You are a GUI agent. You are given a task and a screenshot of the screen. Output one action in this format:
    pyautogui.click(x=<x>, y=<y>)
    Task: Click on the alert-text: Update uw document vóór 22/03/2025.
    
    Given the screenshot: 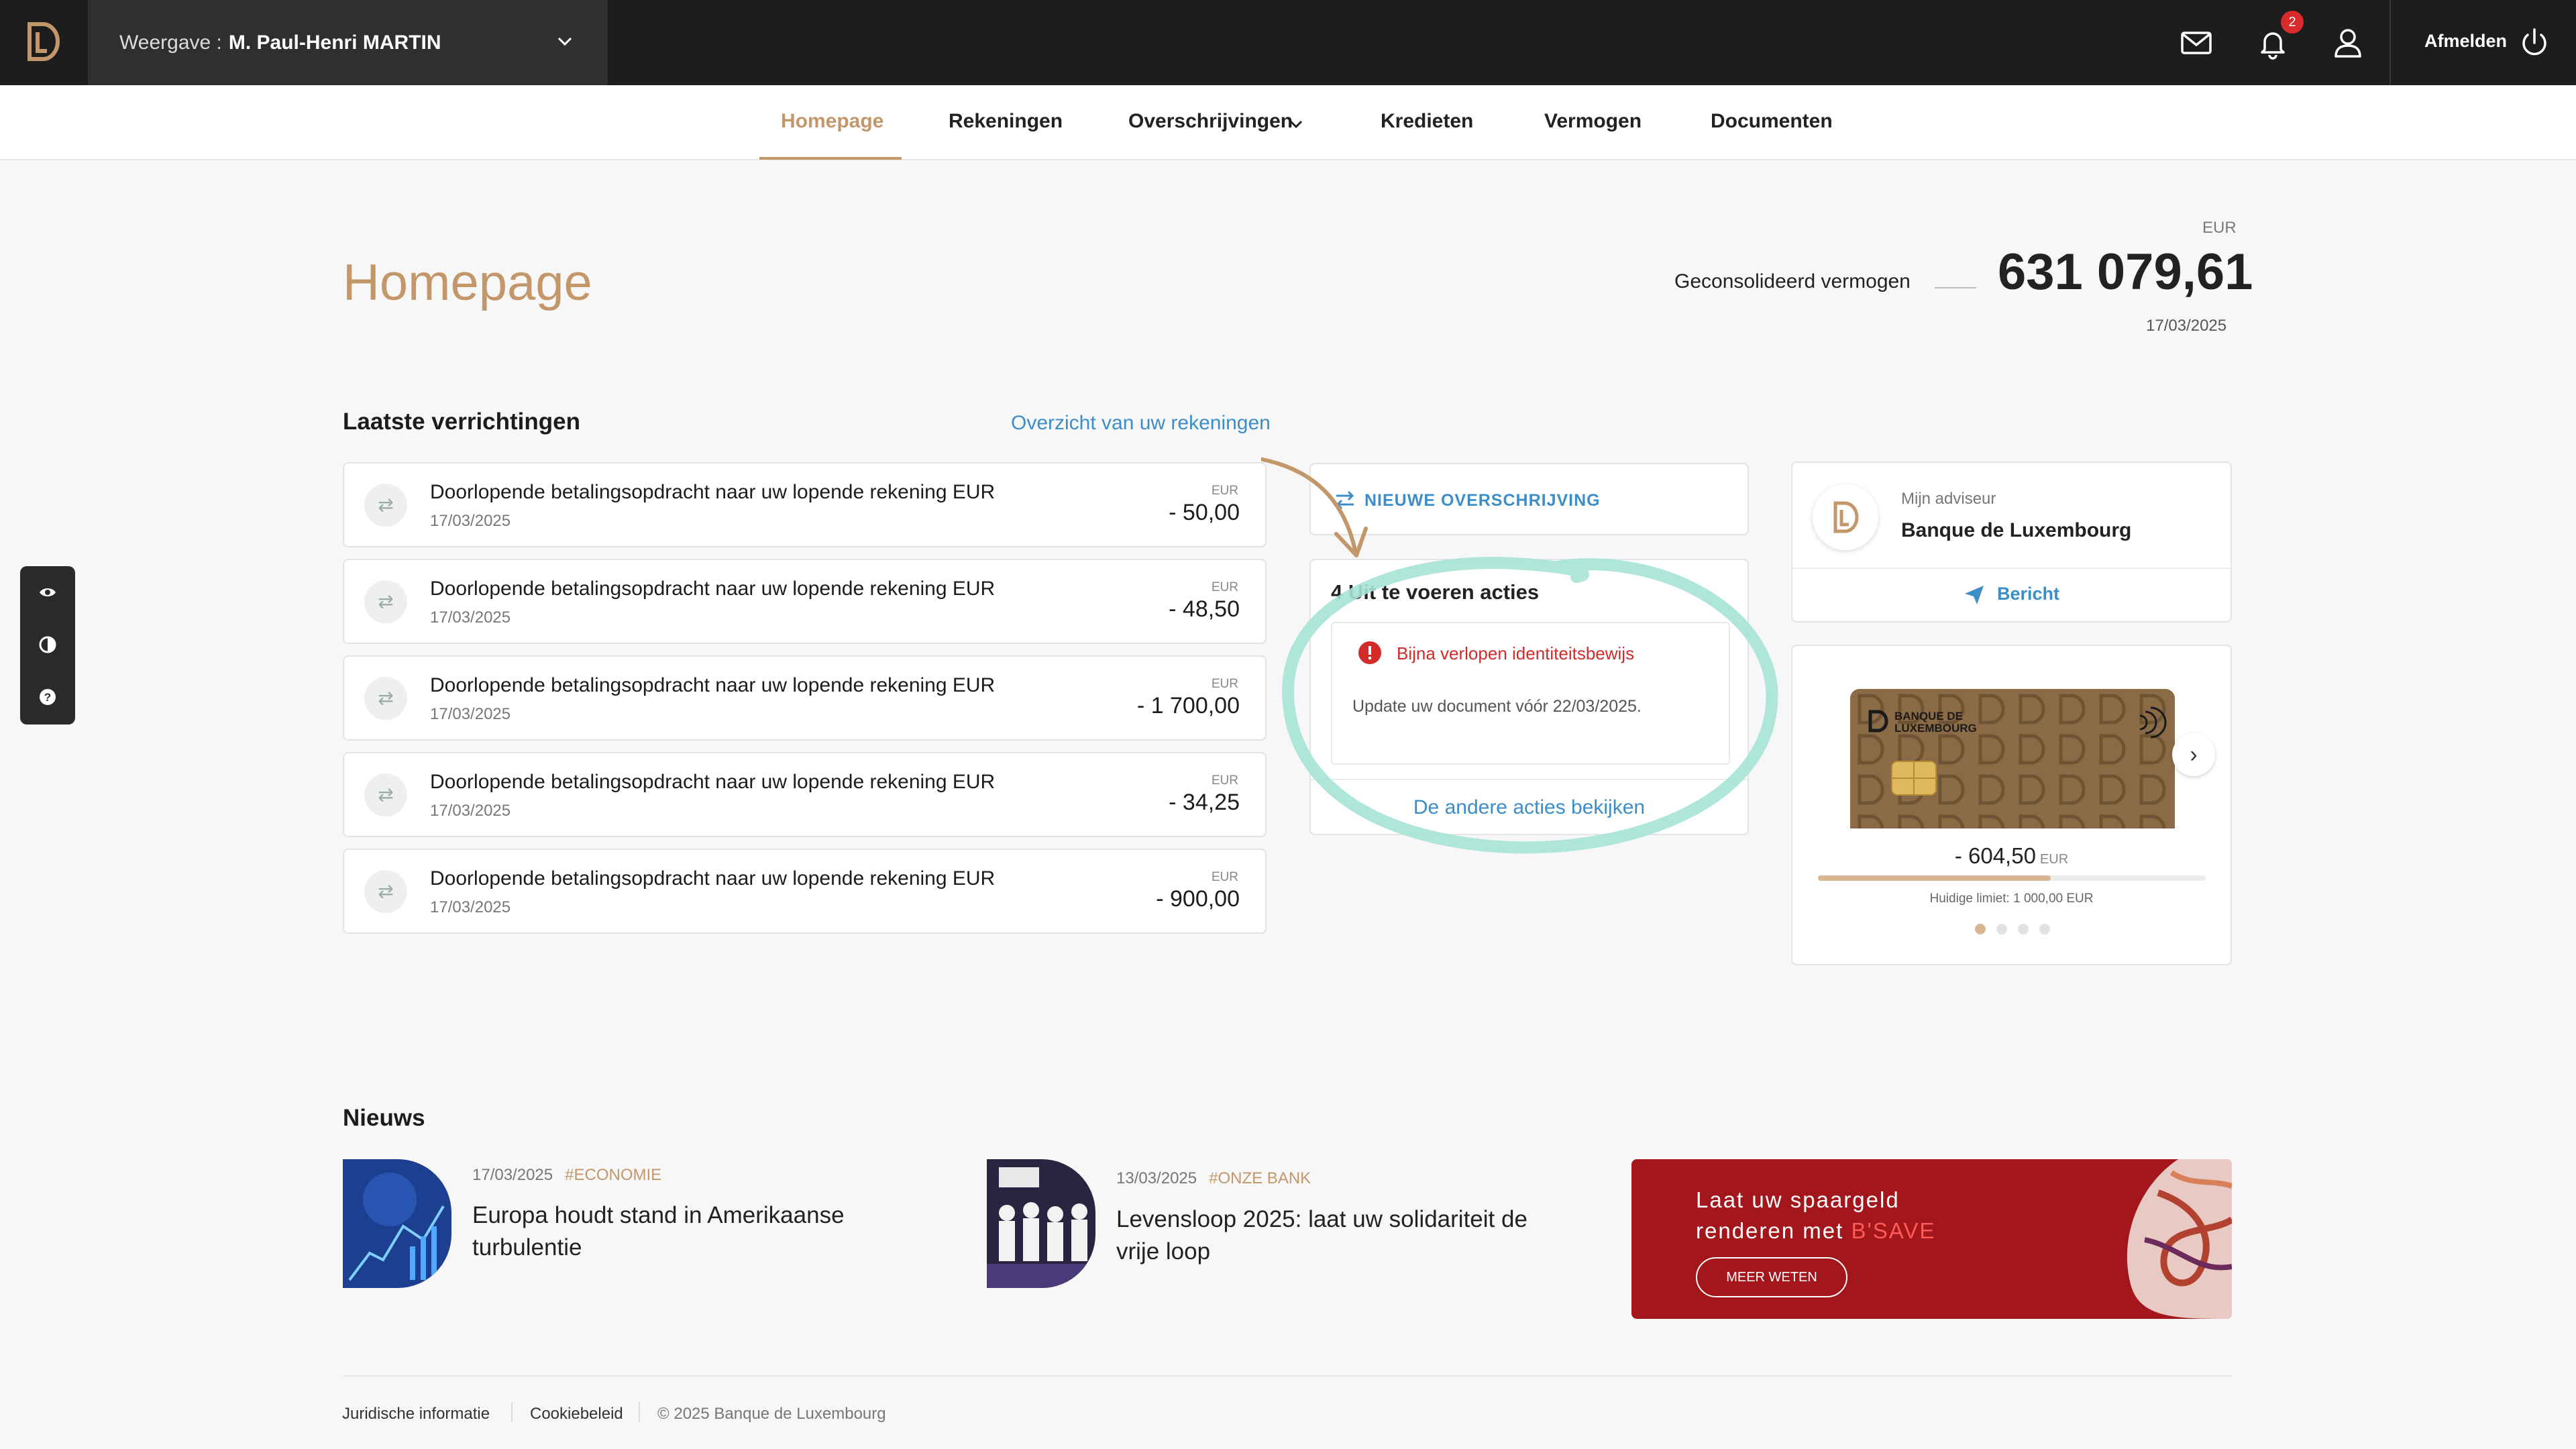 What is the action you would take?
    pyautogui.click(x=1497, y=706)
    